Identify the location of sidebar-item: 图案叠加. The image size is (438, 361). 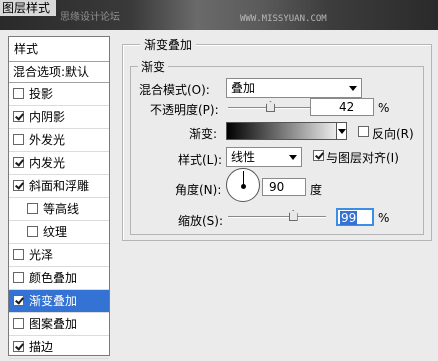
(59, 324).